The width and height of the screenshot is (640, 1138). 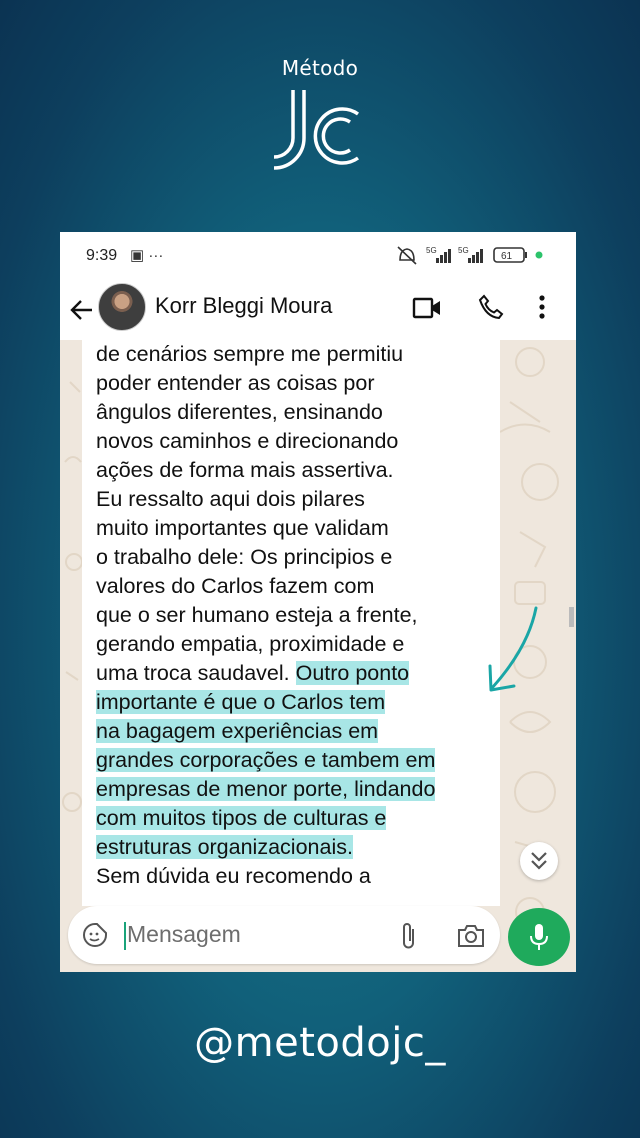 What do you see at coordinates (125, 936) in the screenshot?
I see `text-cursor` at bounding box center [125, 936].